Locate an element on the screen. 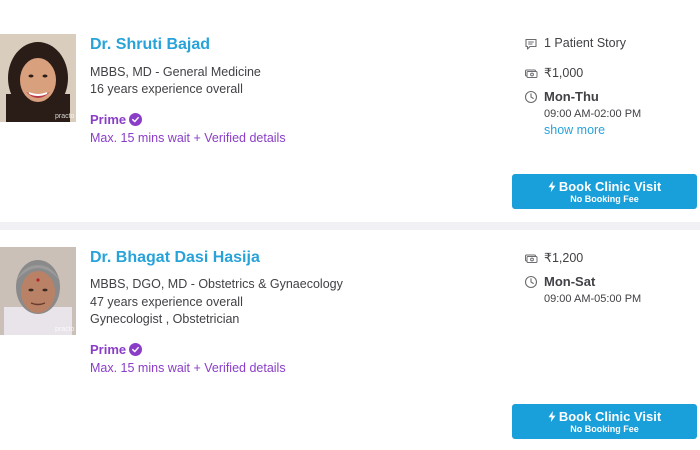  doctor-experience: 16 years experience overall is located at coordinates (166, 89).